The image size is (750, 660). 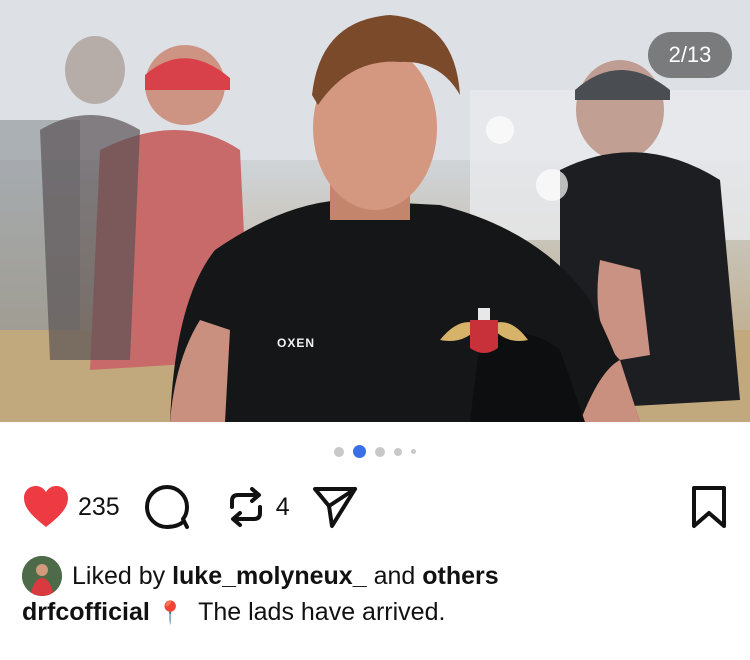 I want to click on repost-button: 4, so click(x=257, y=507).